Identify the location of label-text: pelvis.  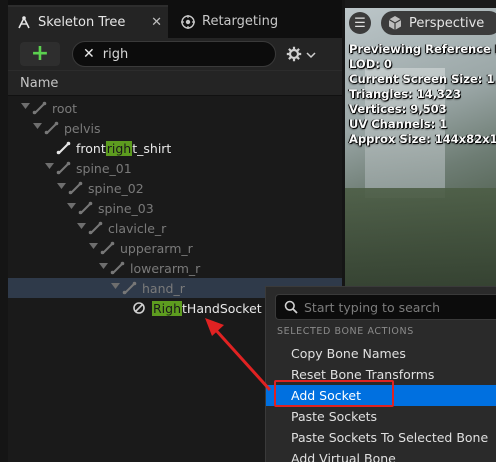
(82, 128).